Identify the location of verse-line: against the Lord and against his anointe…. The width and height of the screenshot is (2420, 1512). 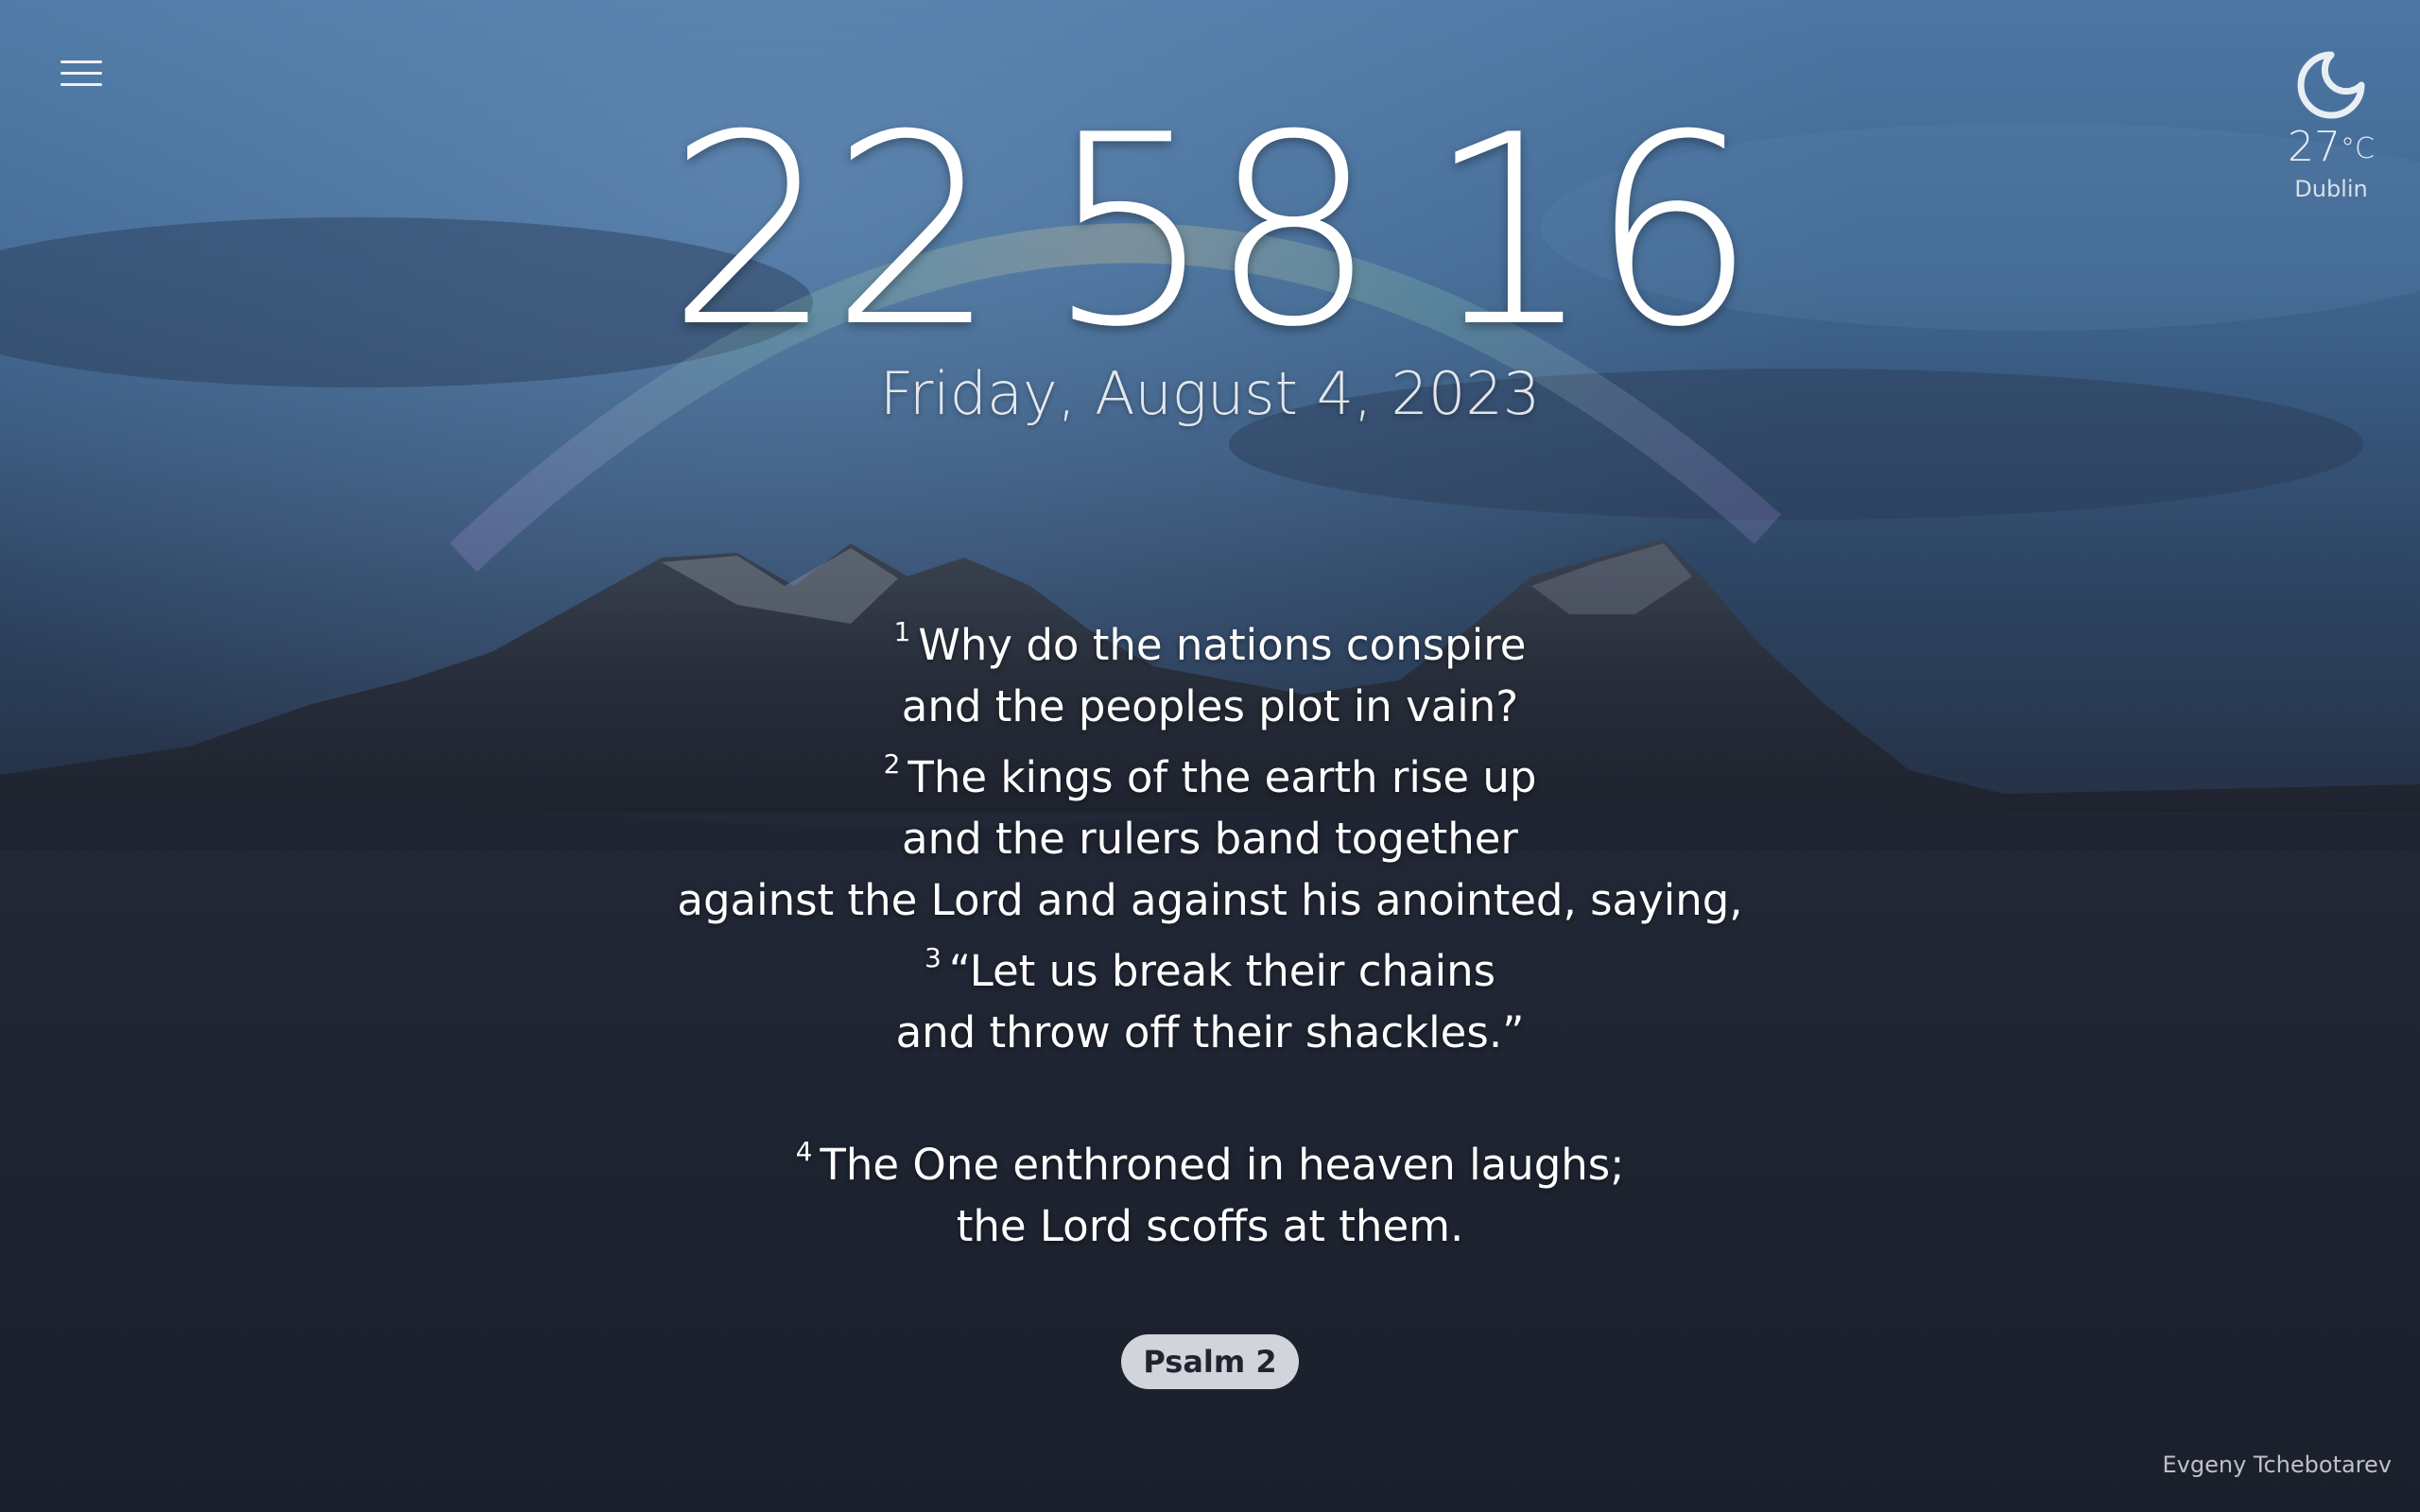
(1210, 900).